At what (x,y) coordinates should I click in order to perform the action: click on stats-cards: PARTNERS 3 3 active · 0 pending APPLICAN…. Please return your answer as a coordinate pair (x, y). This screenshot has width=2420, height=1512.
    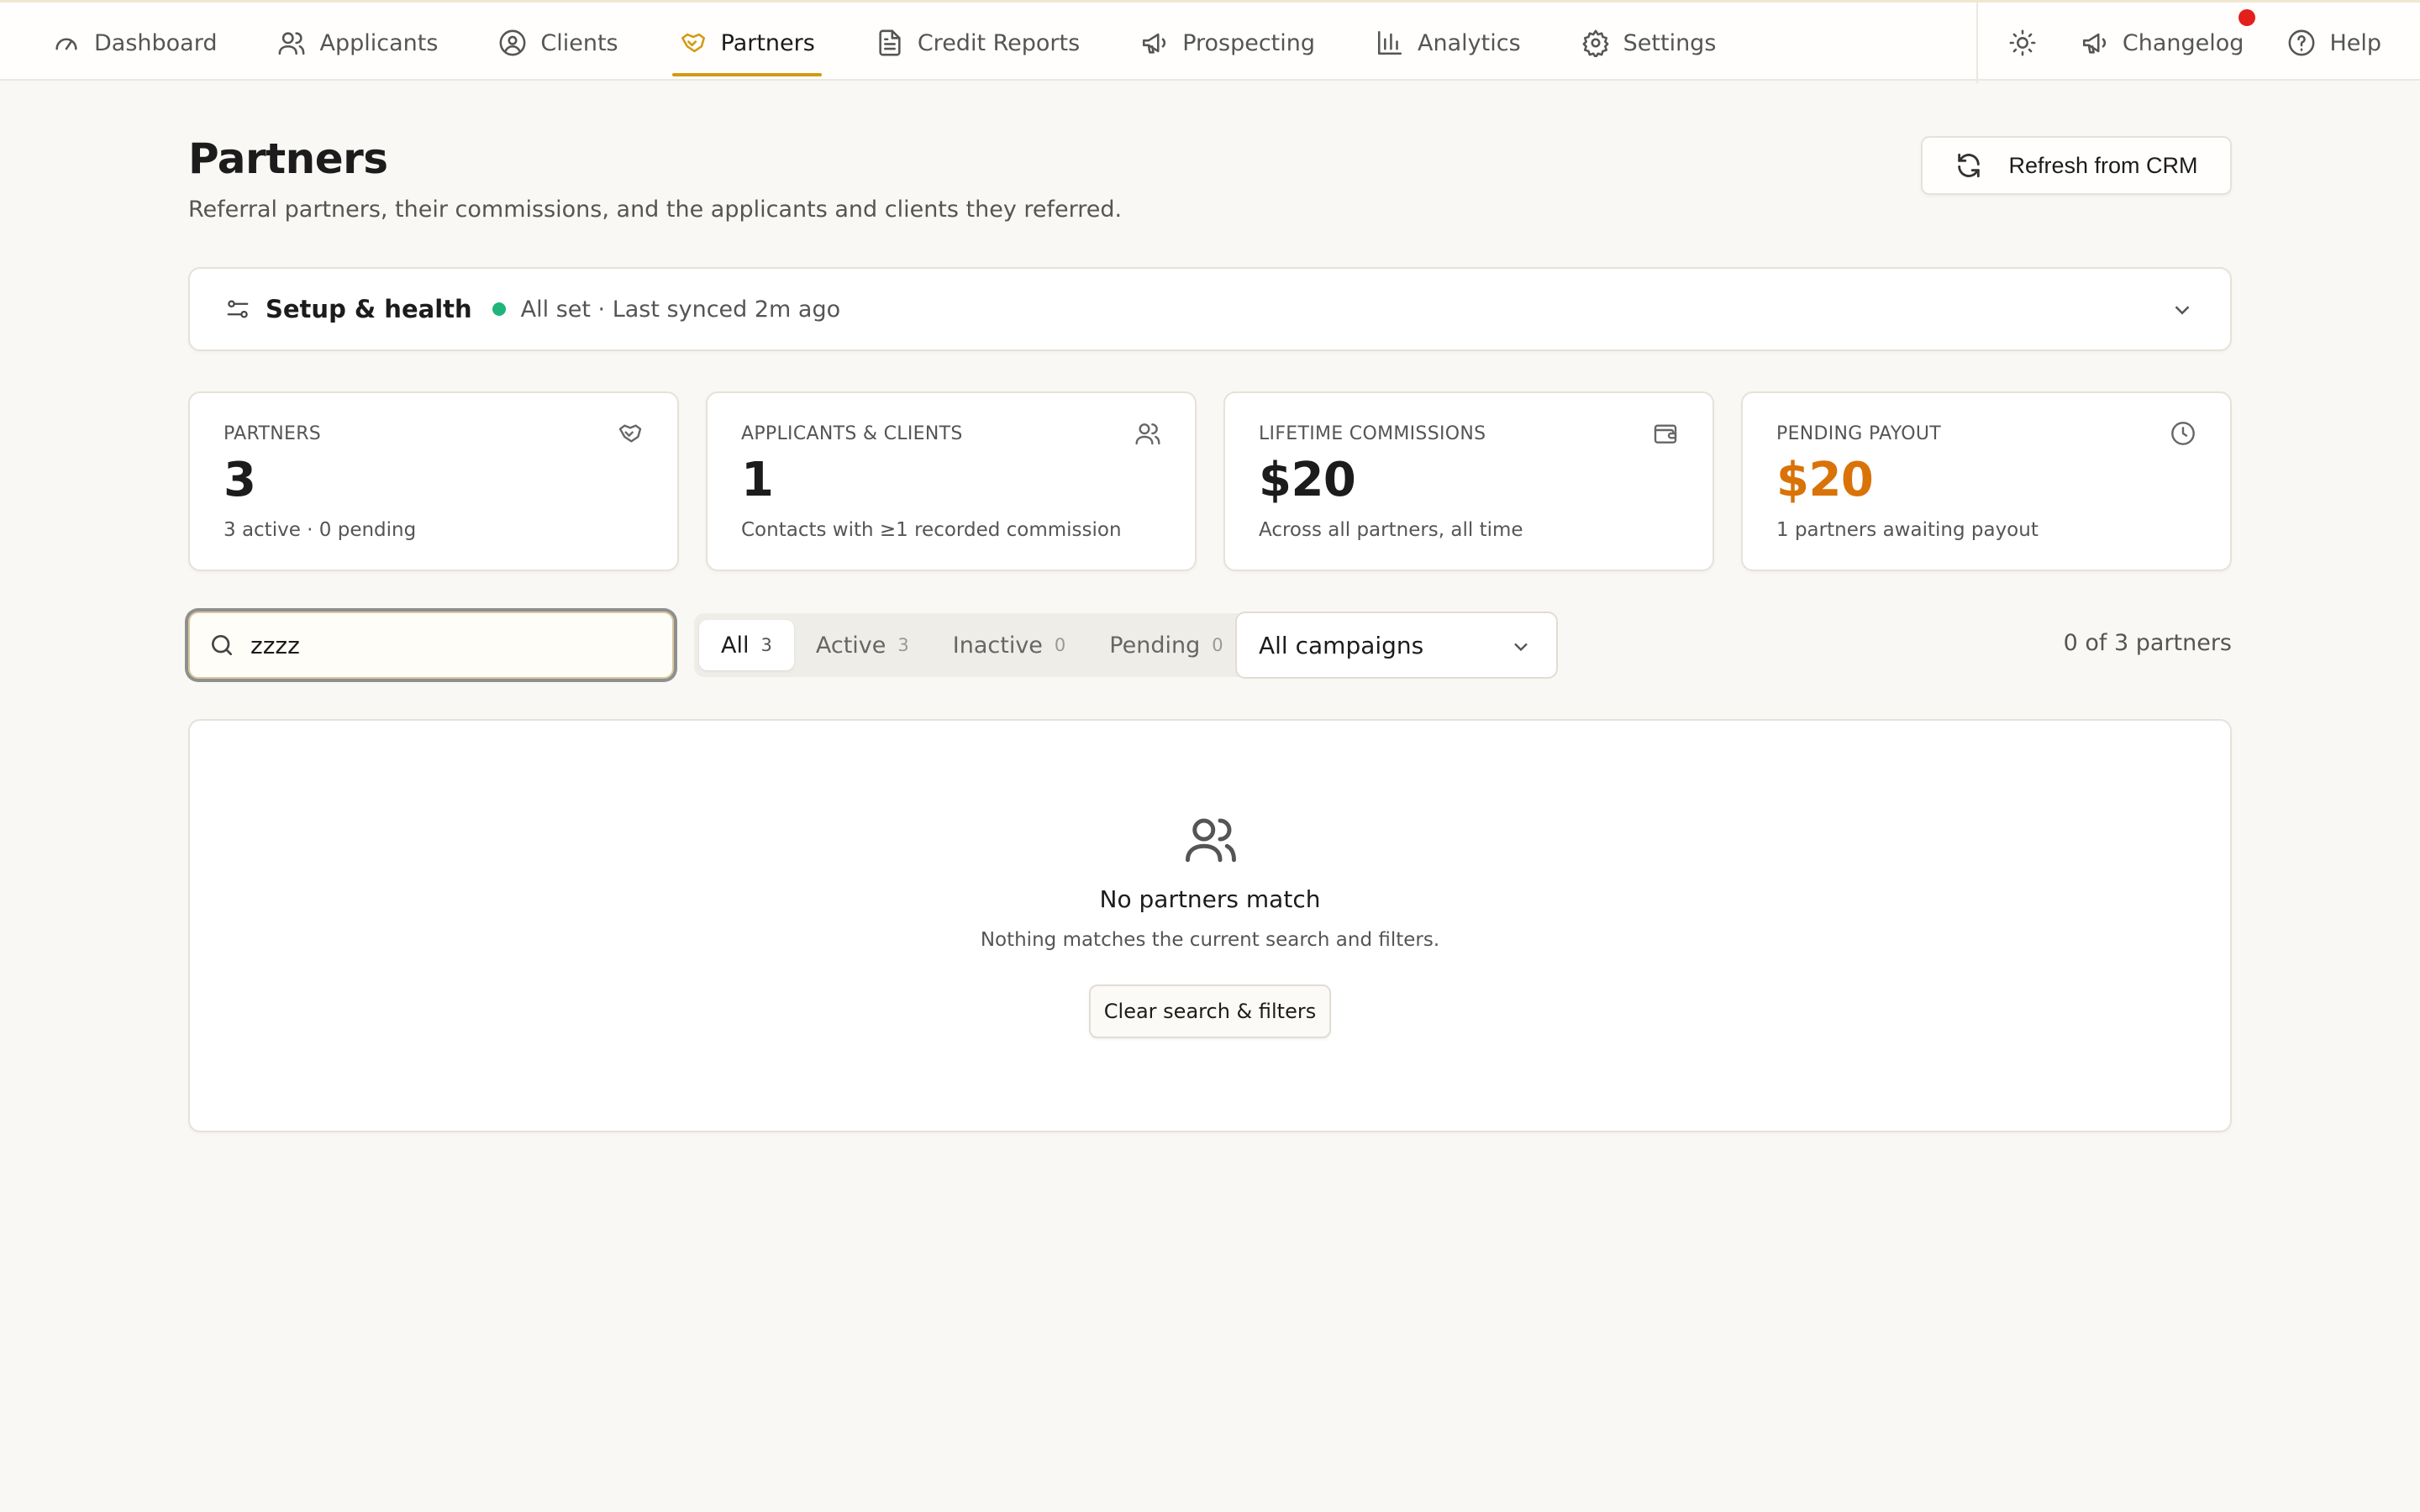
    Looking at the image, I should click on (1210, 481).